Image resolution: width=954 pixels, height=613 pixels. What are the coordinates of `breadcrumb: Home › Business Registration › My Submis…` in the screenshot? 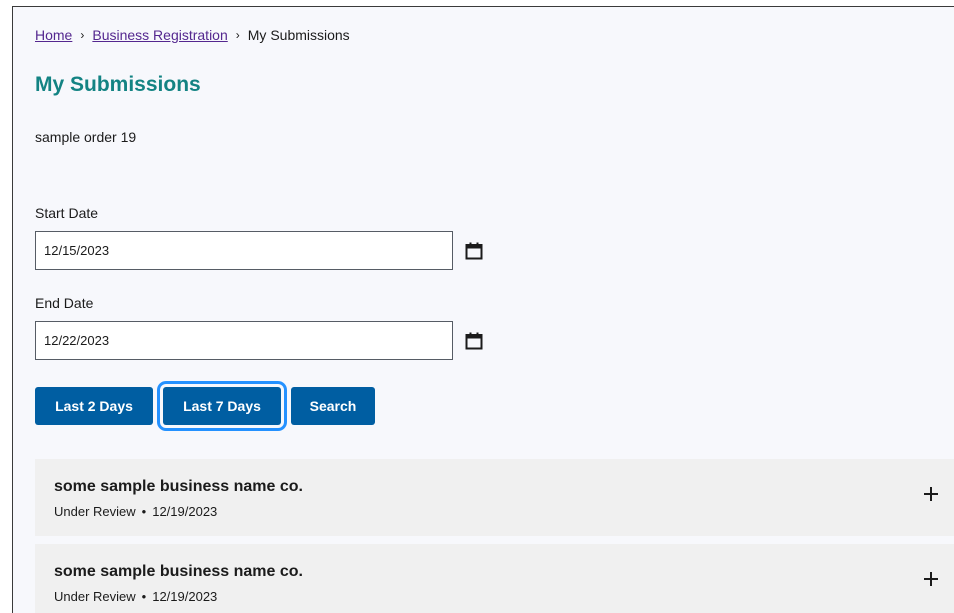 It's located at (192, 35).